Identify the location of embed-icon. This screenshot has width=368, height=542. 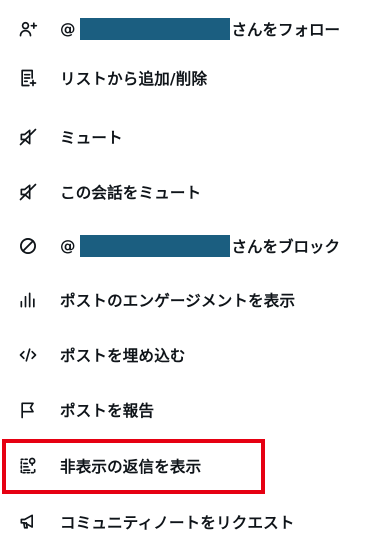
(28, 355).